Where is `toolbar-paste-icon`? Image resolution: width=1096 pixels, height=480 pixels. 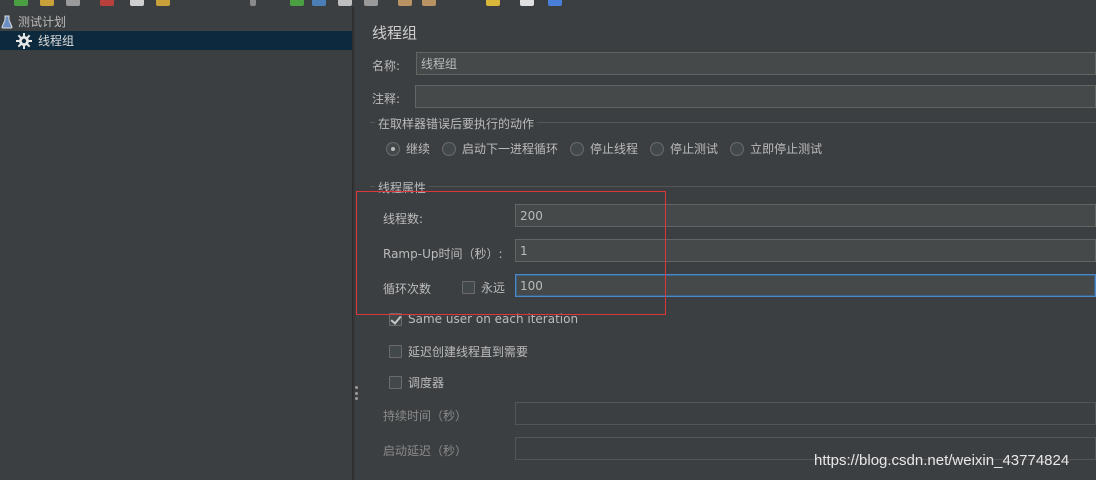
toolbar-paste-icon is located at coordinates (163, 3).